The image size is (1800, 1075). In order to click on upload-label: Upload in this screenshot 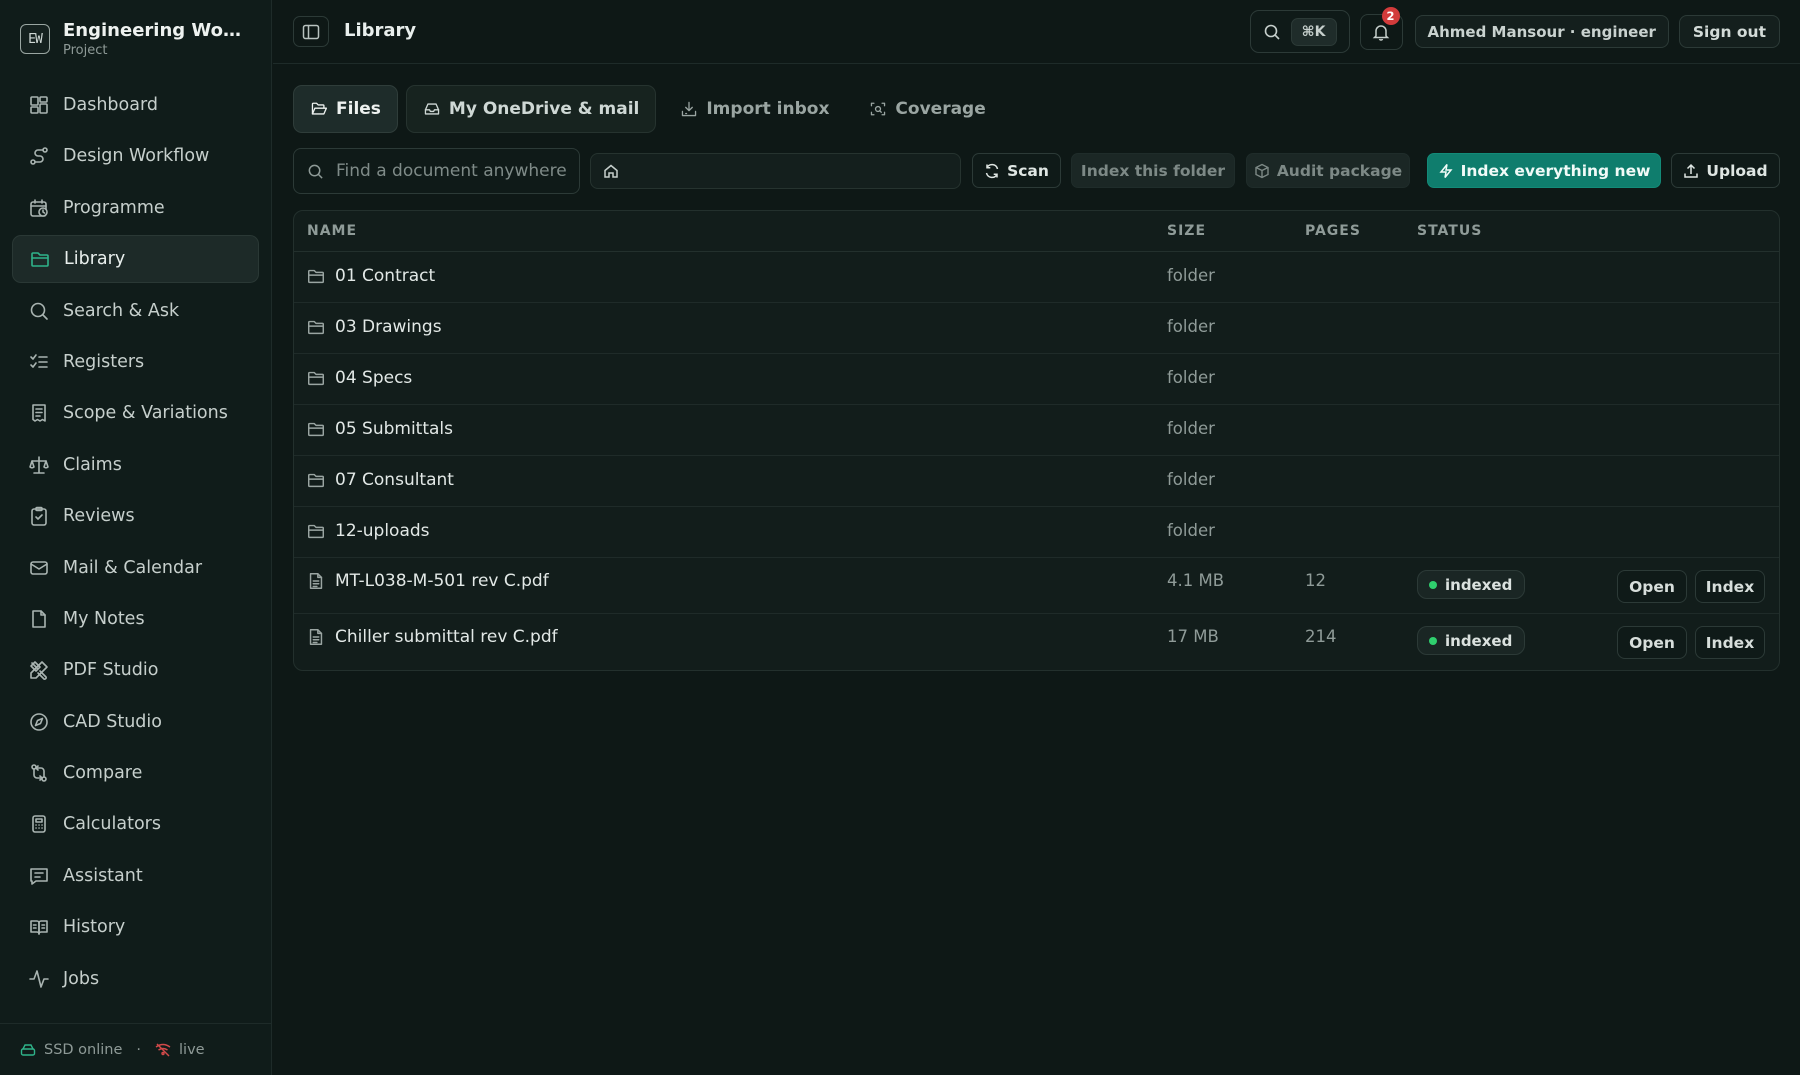, I will do `click(1737, 170)`.